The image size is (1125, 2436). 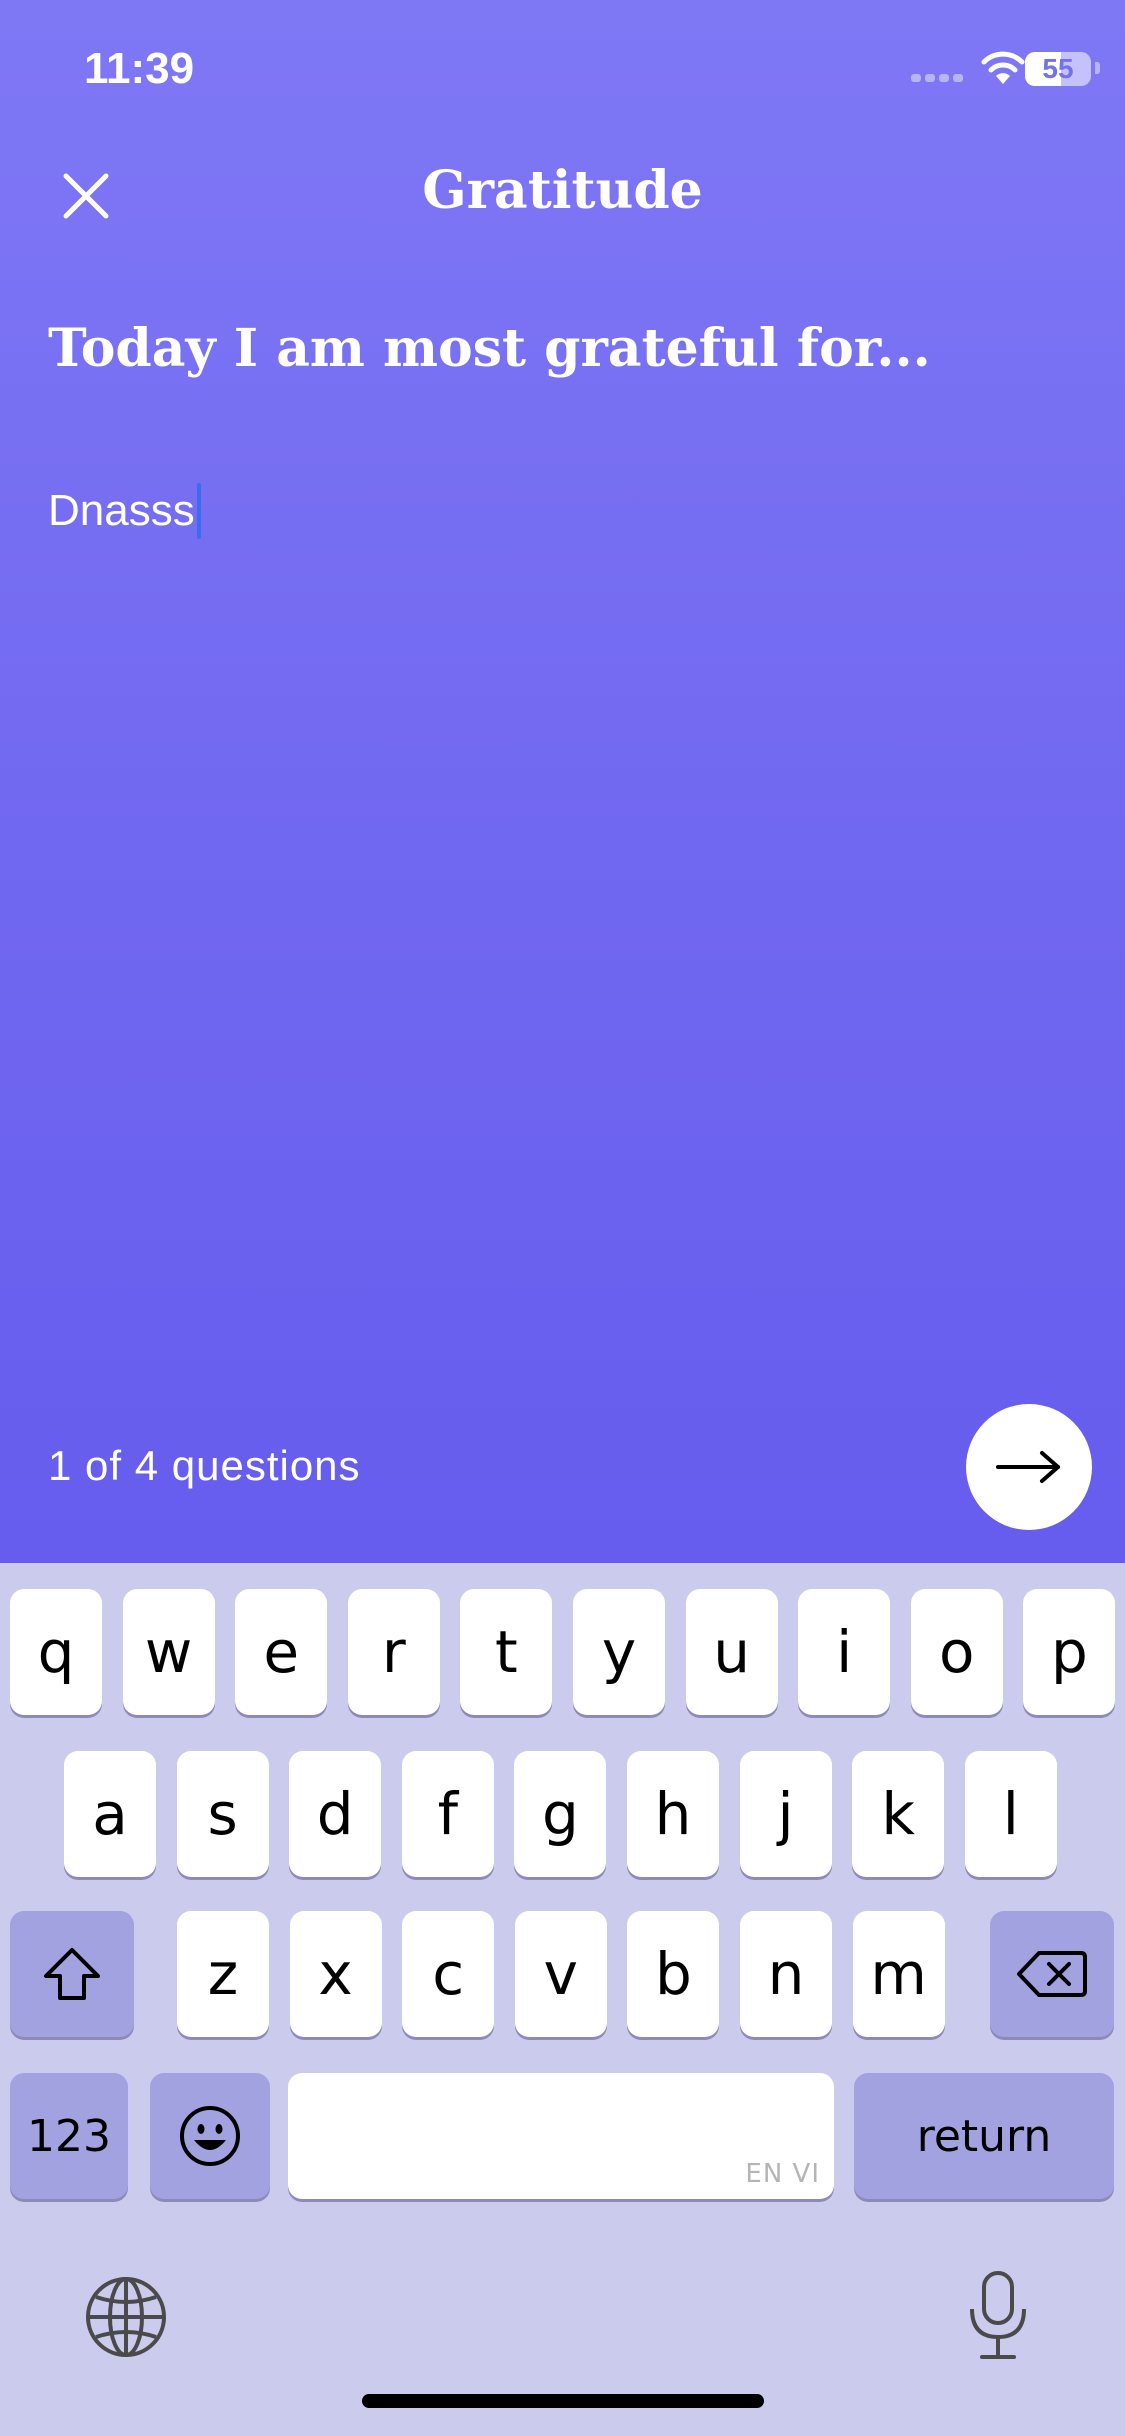 What do you see at coordinates (447, 1814) in the screenshot?
I see `key-f: f` at bounding box center [447, 1814].